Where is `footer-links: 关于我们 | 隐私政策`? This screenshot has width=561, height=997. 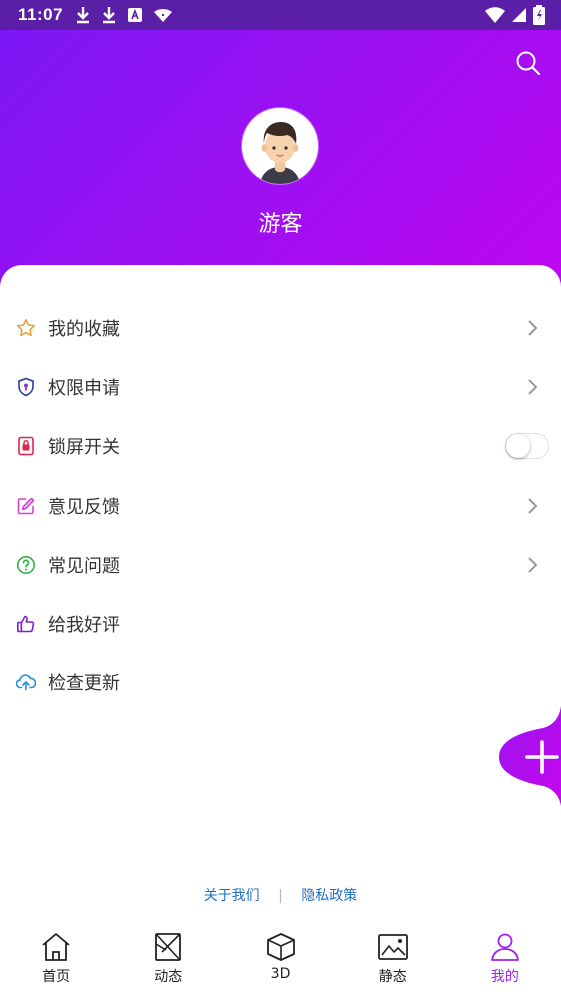
footer-links: 关于我们 | 隐私政策 is located at coordinates (280, 895).